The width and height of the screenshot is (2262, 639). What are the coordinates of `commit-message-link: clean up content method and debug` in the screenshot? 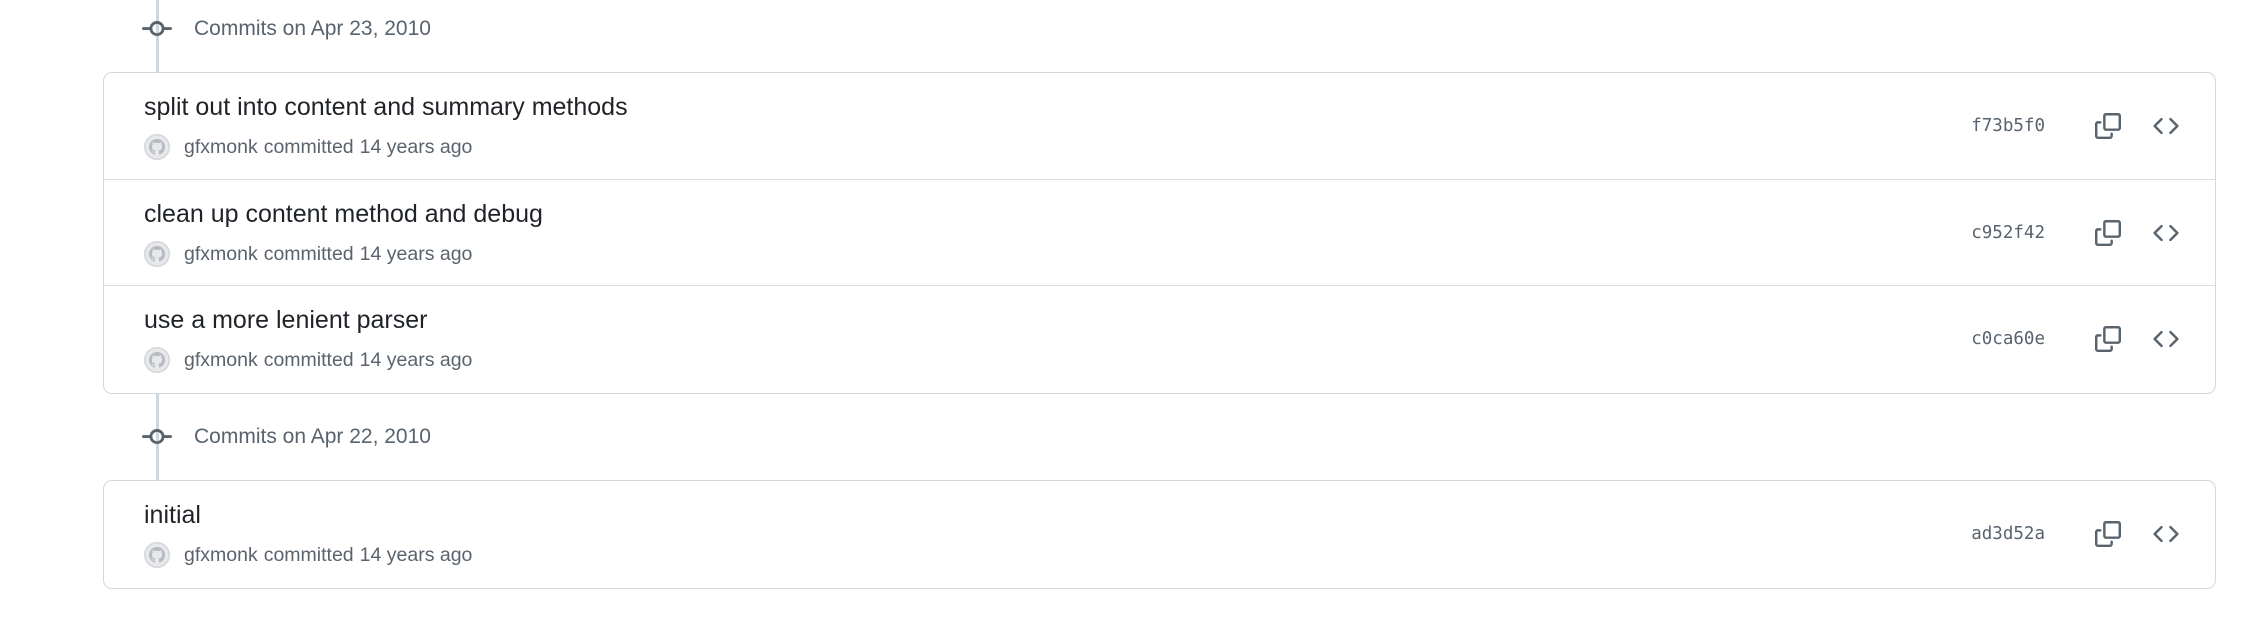 It's located at (343, 214).